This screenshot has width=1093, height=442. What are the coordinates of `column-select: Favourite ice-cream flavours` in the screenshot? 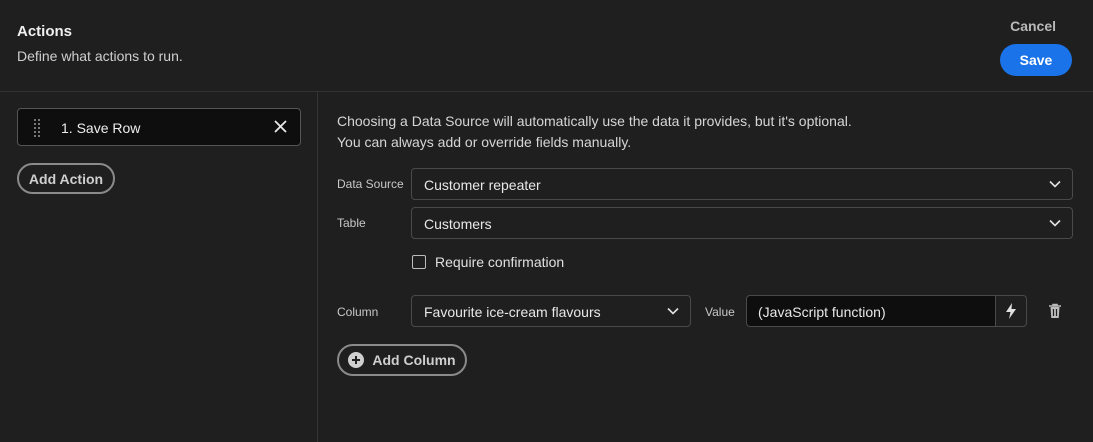 It's located at (551, 311).